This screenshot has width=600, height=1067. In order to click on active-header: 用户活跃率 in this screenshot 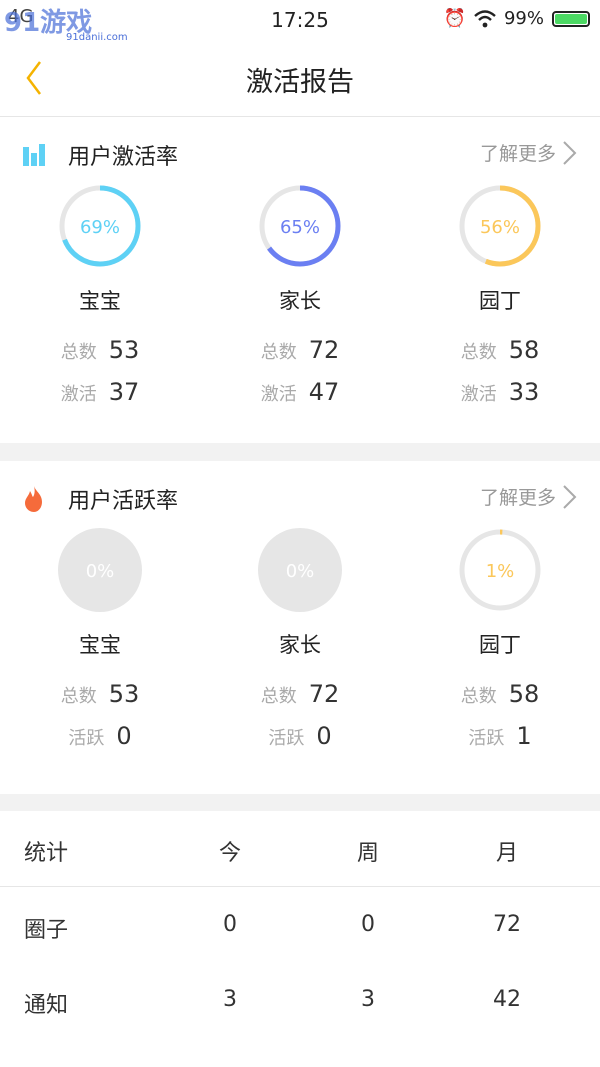, I will do `click(100, 499)`.